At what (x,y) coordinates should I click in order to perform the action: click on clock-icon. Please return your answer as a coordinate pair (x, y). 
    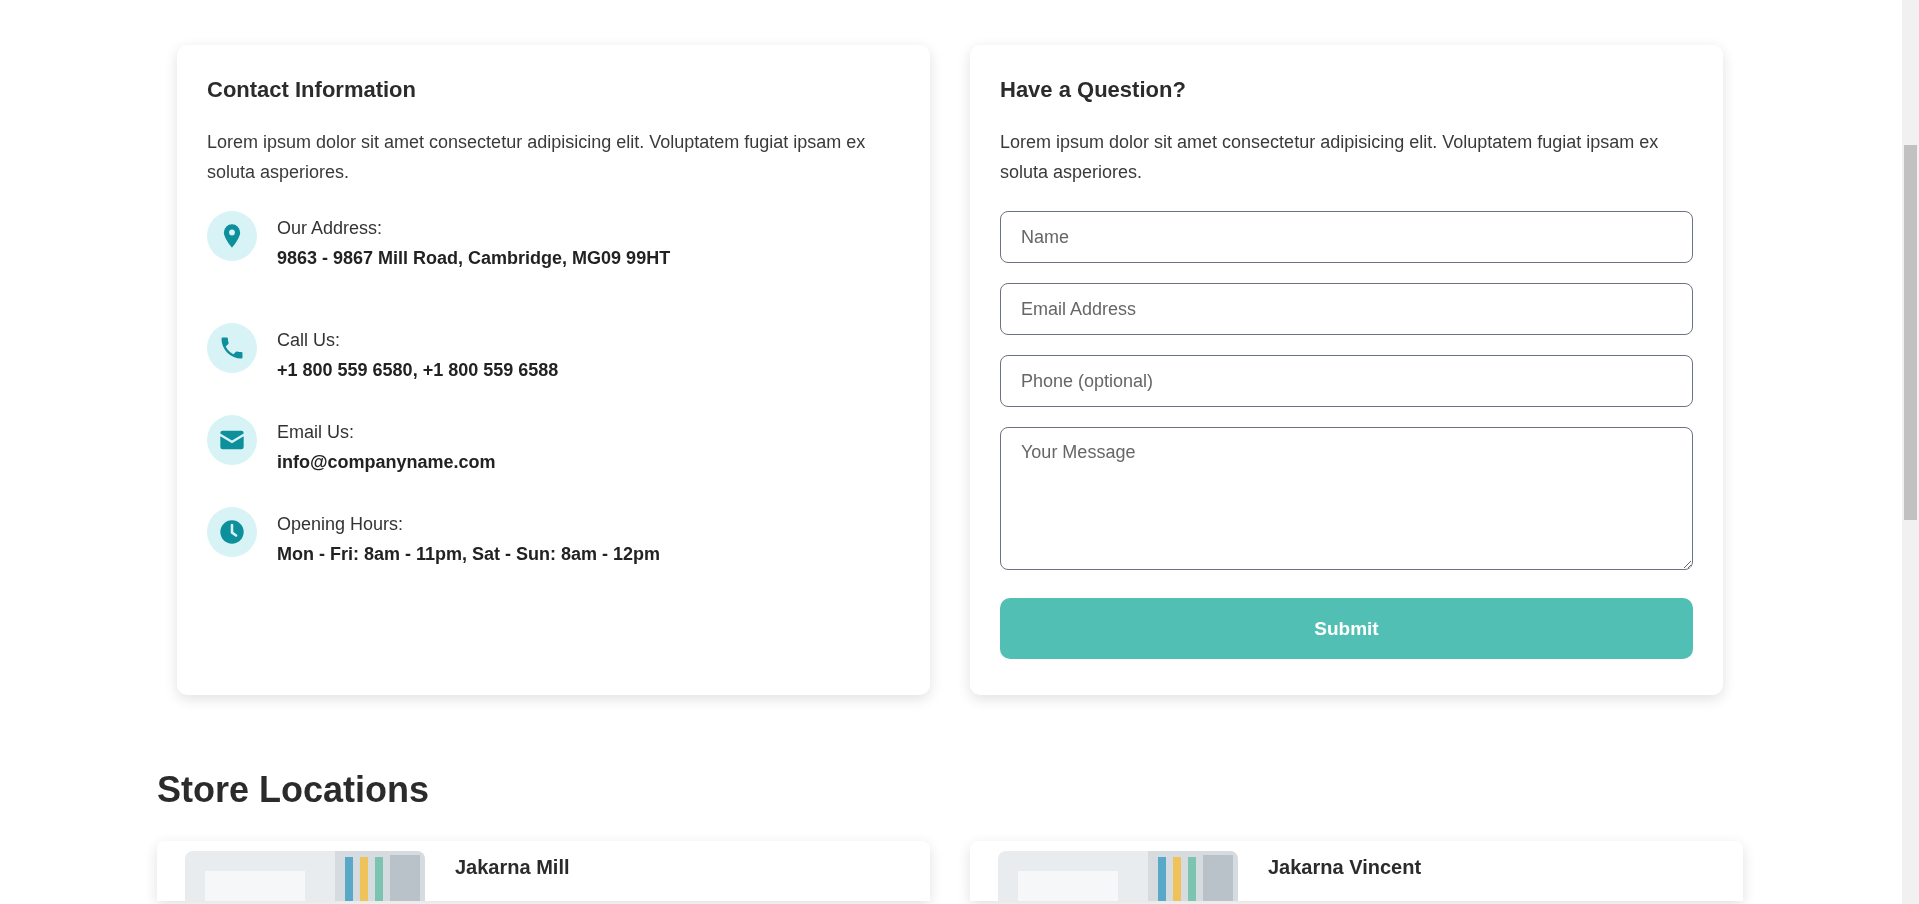
    Looking at the image, I should click on (232, 532).